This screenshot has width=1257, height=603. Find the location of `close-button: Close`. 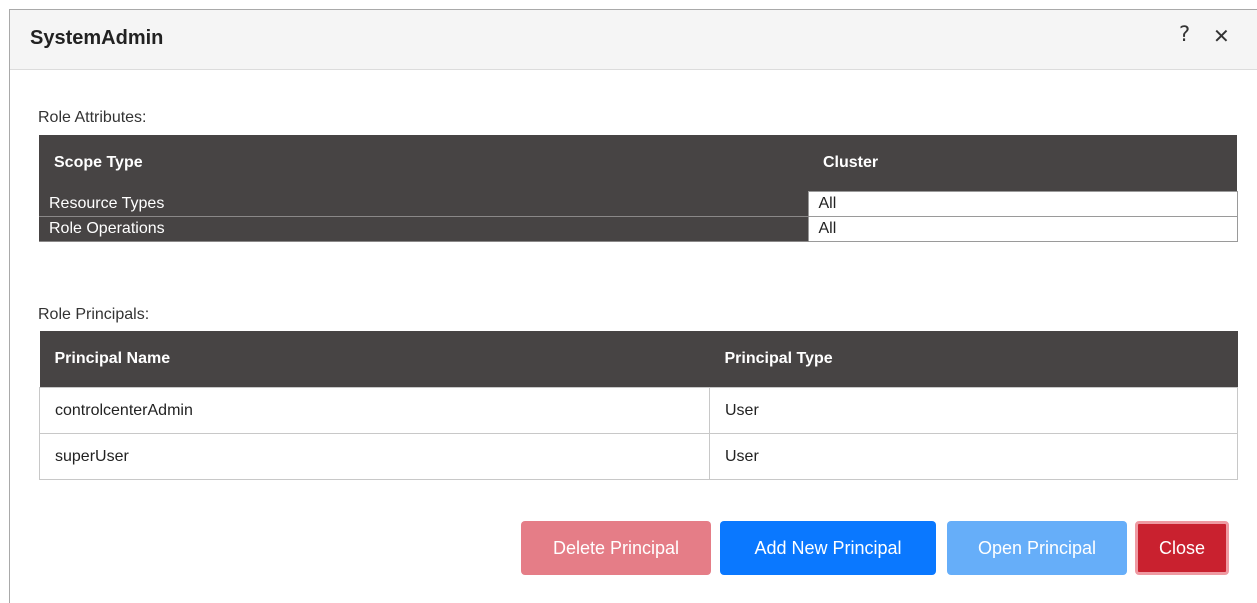

close-button: Close is located at coordinates (1182, 548).